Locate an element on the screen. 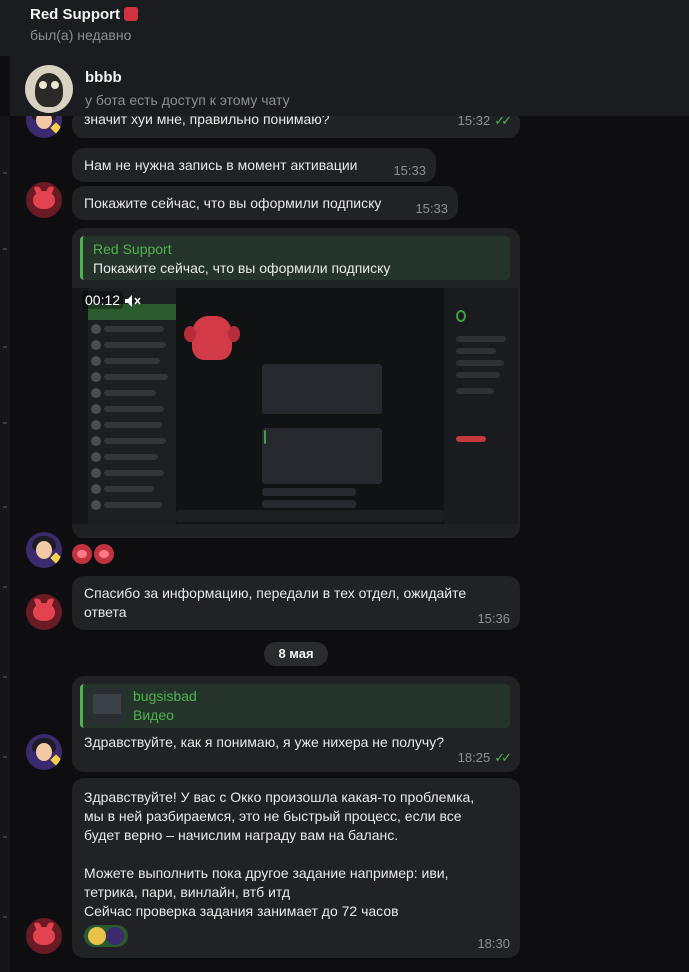 Image resolution: width=689 pixels, height=972 pixels. reply-author: Red Support is located at coordinates (132, 249).